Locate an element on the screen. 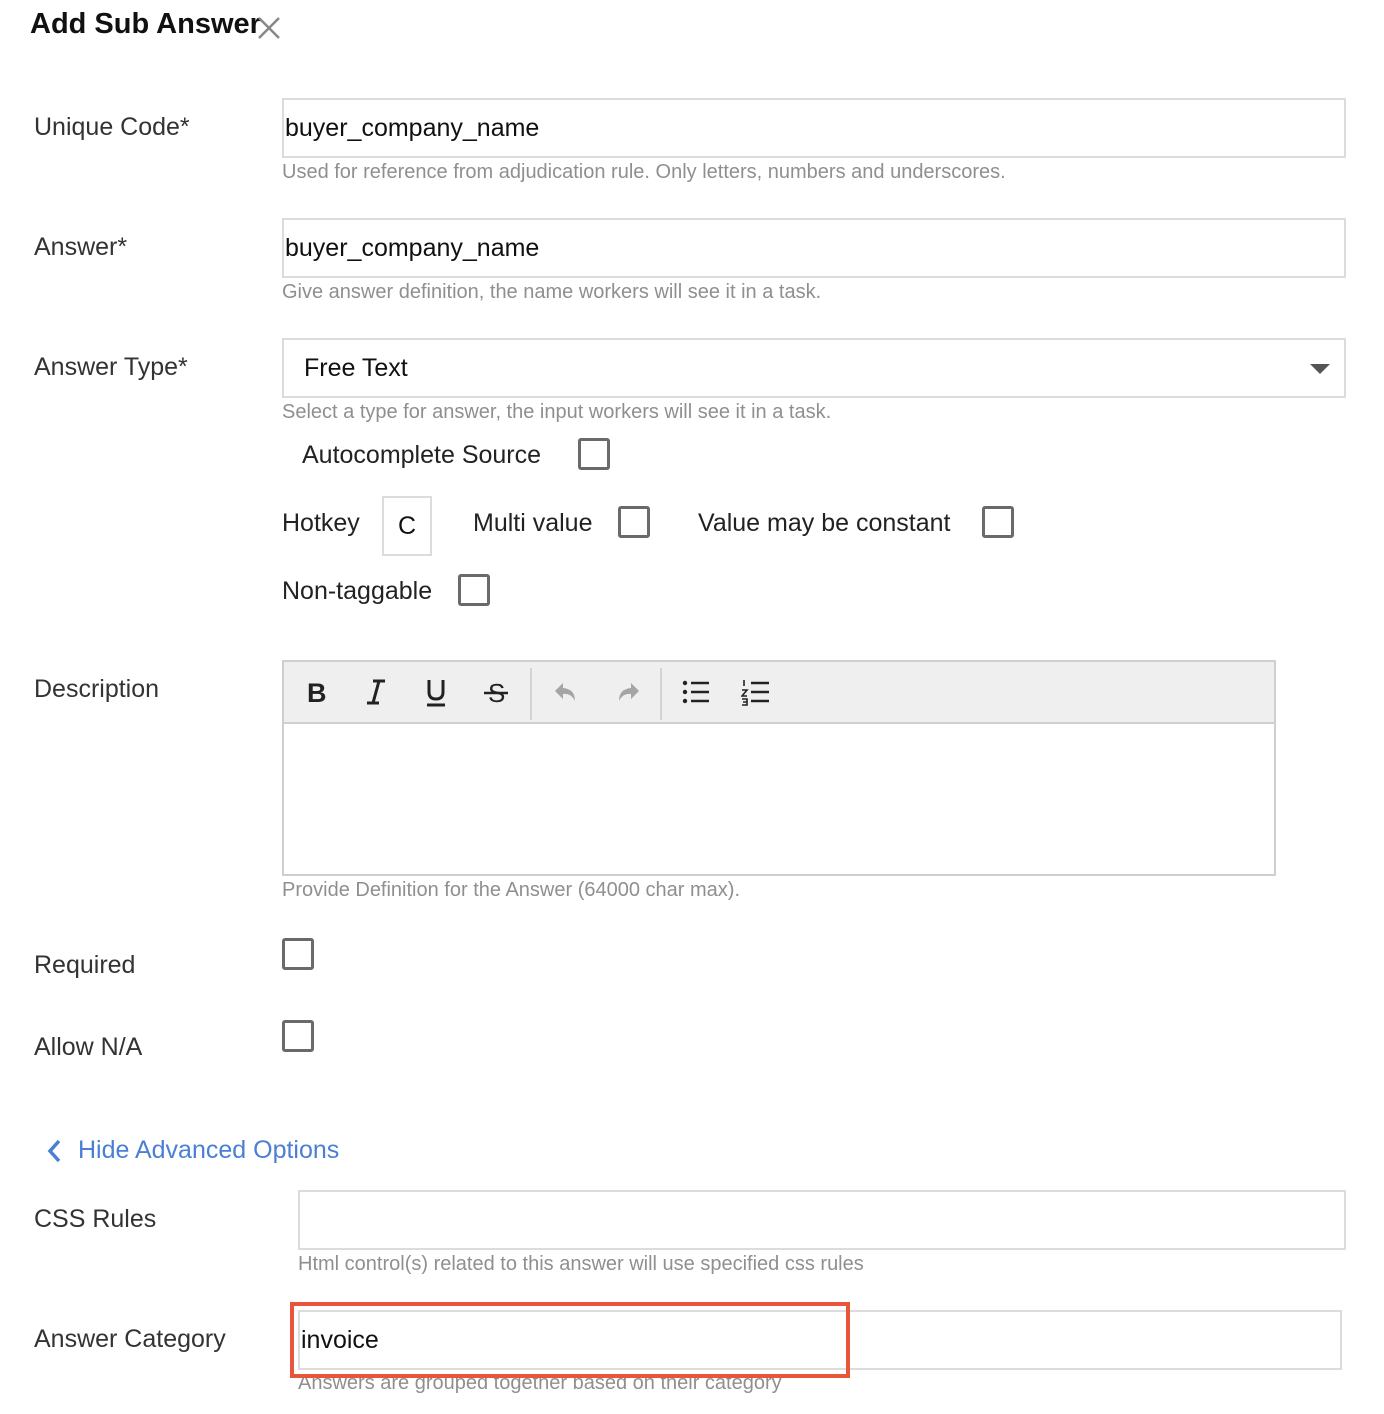 This screenshot has width=1384, height=1414. answer-label: Answer* is located at coordinates (81, 247).